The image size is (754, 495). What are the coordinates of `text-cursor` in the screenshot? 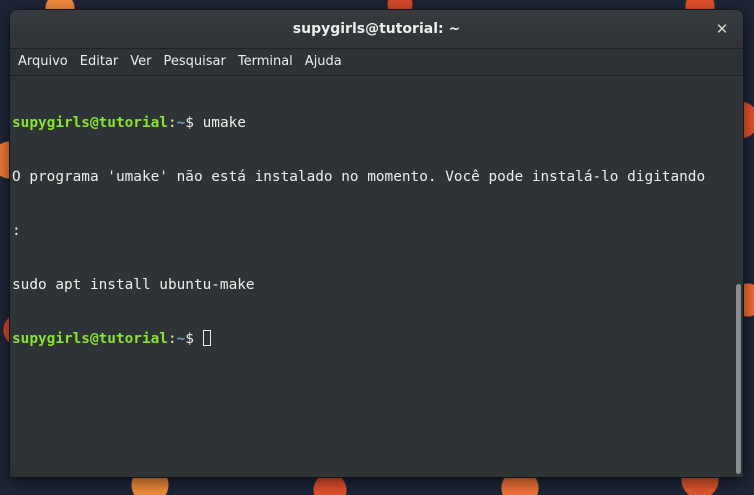 It's located at (206, 338).